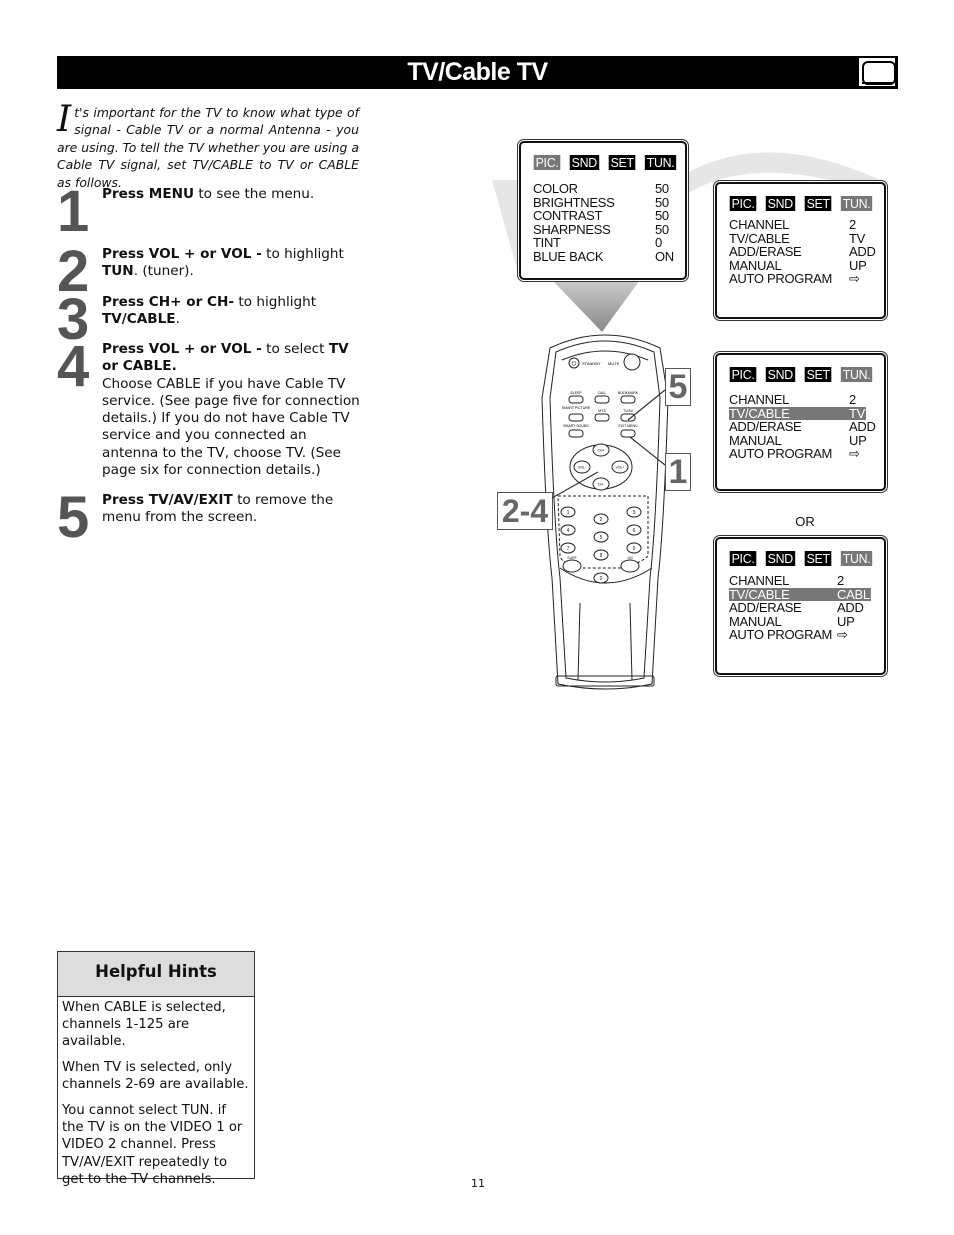 This screenshot has width=954, height=1235. What do you see at coordinates (568, 256) in the screenshot?
I see `row-label: BLUE BACK` at bounding box center [568, 256].